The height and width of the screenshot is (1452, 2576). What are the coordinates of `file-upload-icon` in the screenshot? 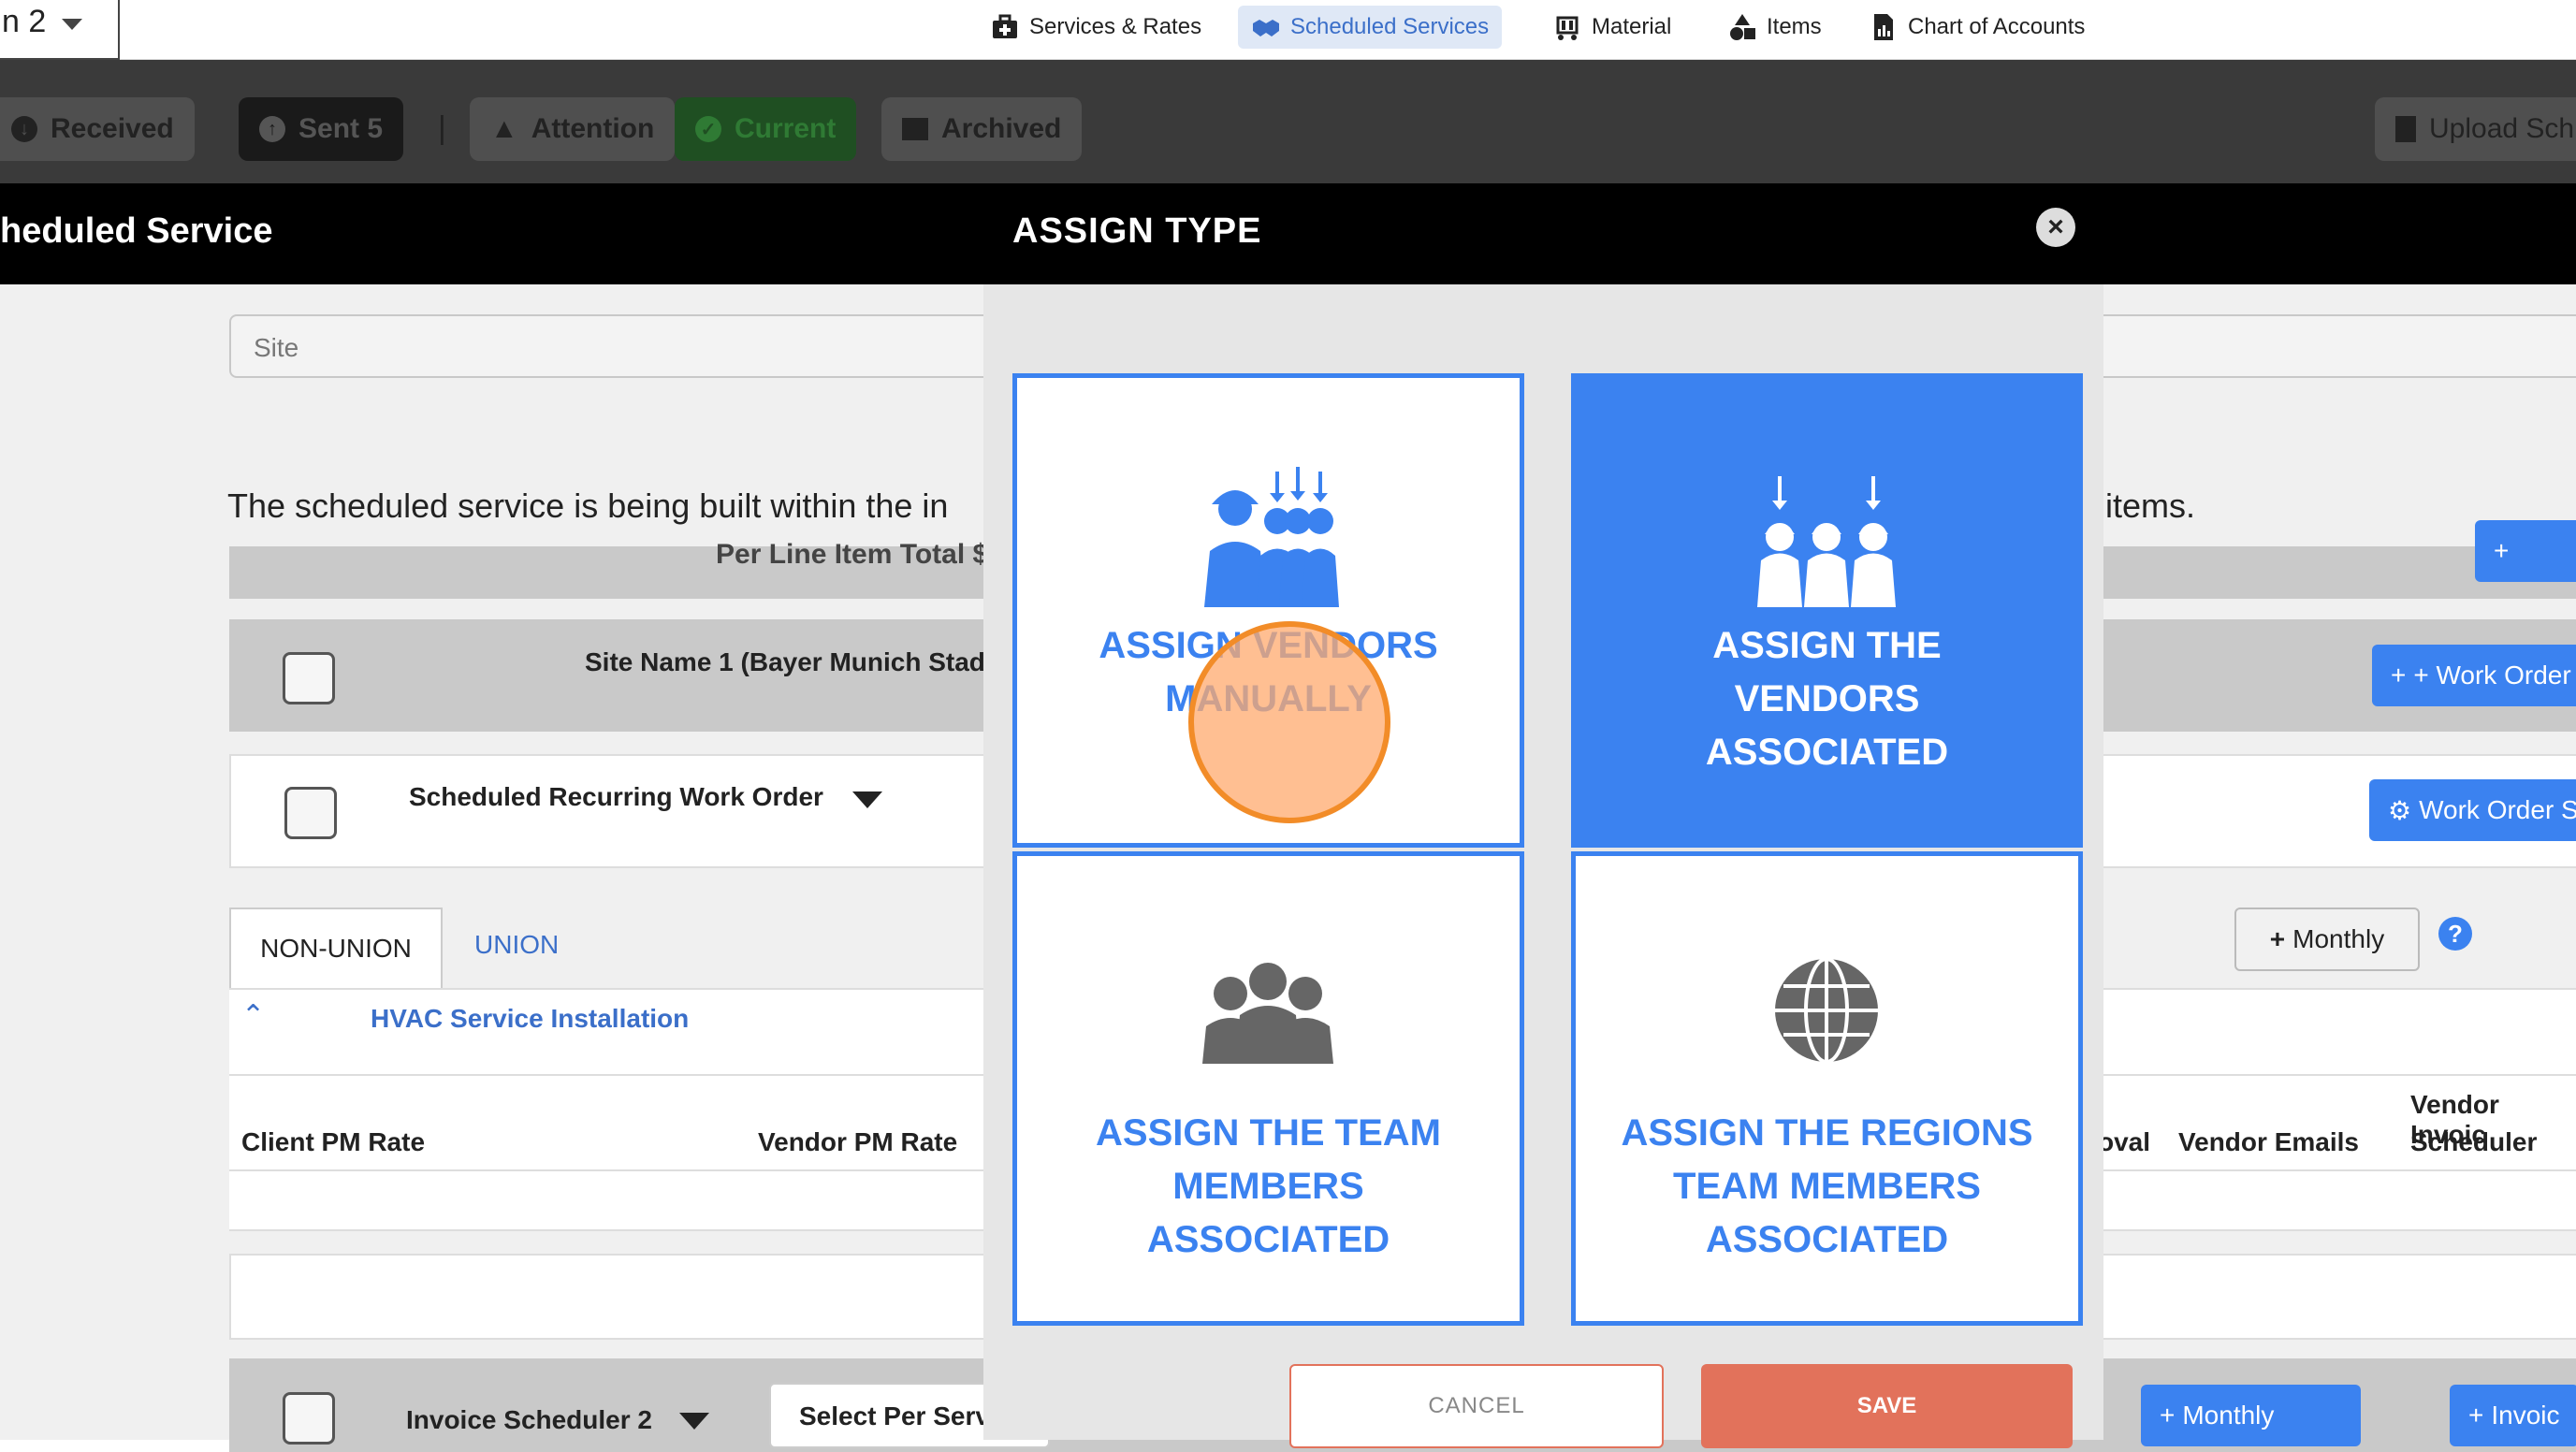 It's located at (2405, 129).